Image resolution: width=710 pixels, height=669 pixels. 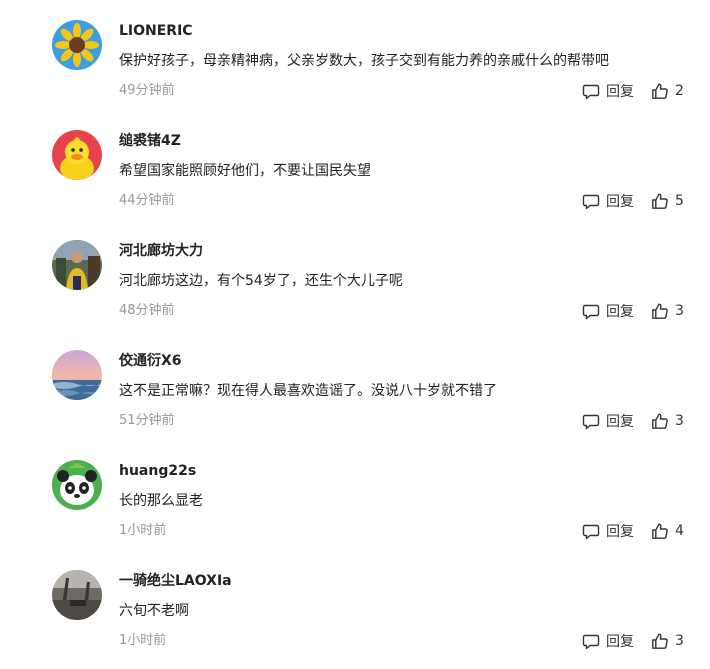 What do you see at coordinates (161, 501) in the screenshot?
I see `comment-text: 长的那么显老` at bounding box center [161, 501].